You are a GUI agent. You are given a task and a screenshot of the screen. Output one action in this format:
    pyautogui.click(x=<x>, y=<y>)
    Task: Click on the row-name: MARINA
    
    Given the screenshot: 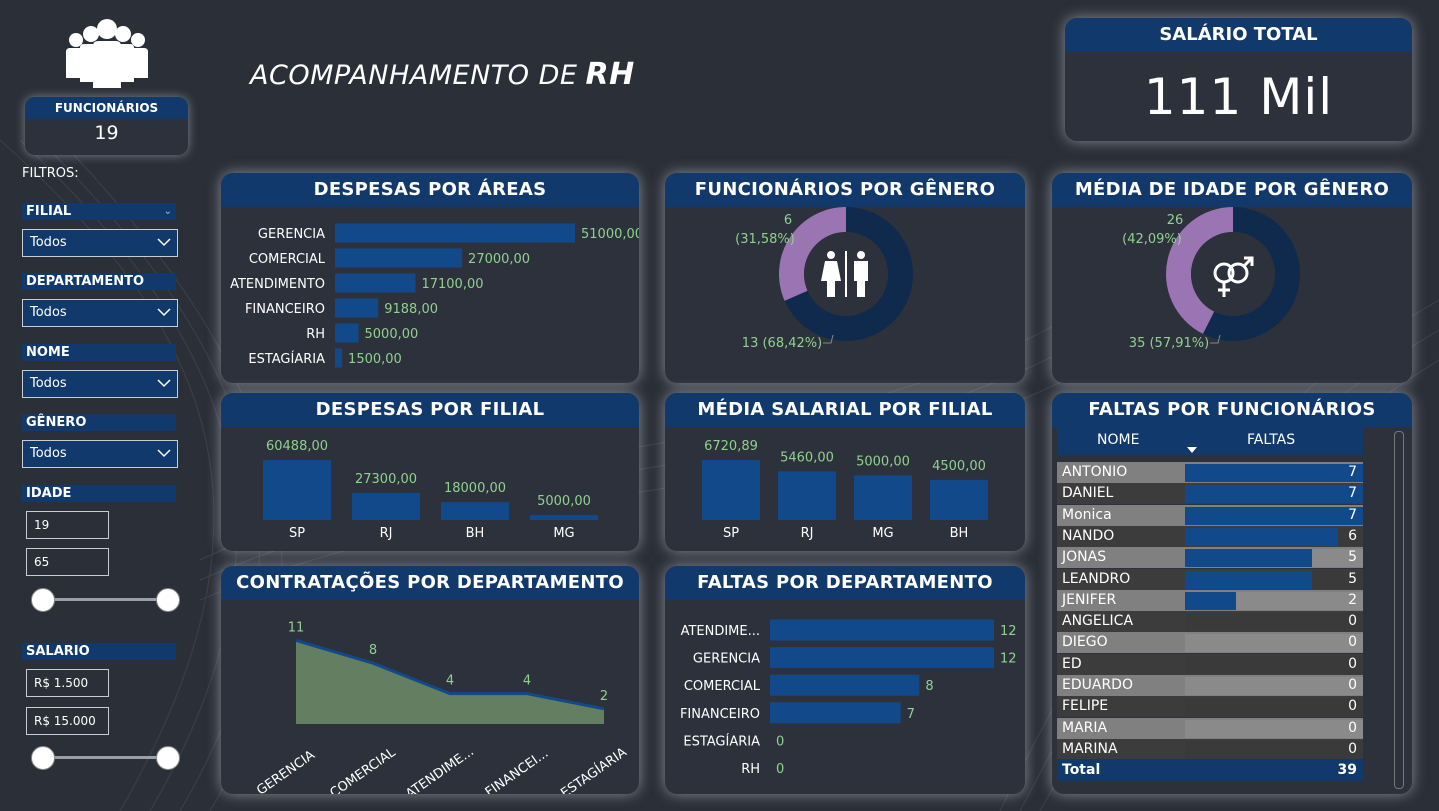 What is the action you would take?
    pyautogui.click(x=1090, y=748)
    